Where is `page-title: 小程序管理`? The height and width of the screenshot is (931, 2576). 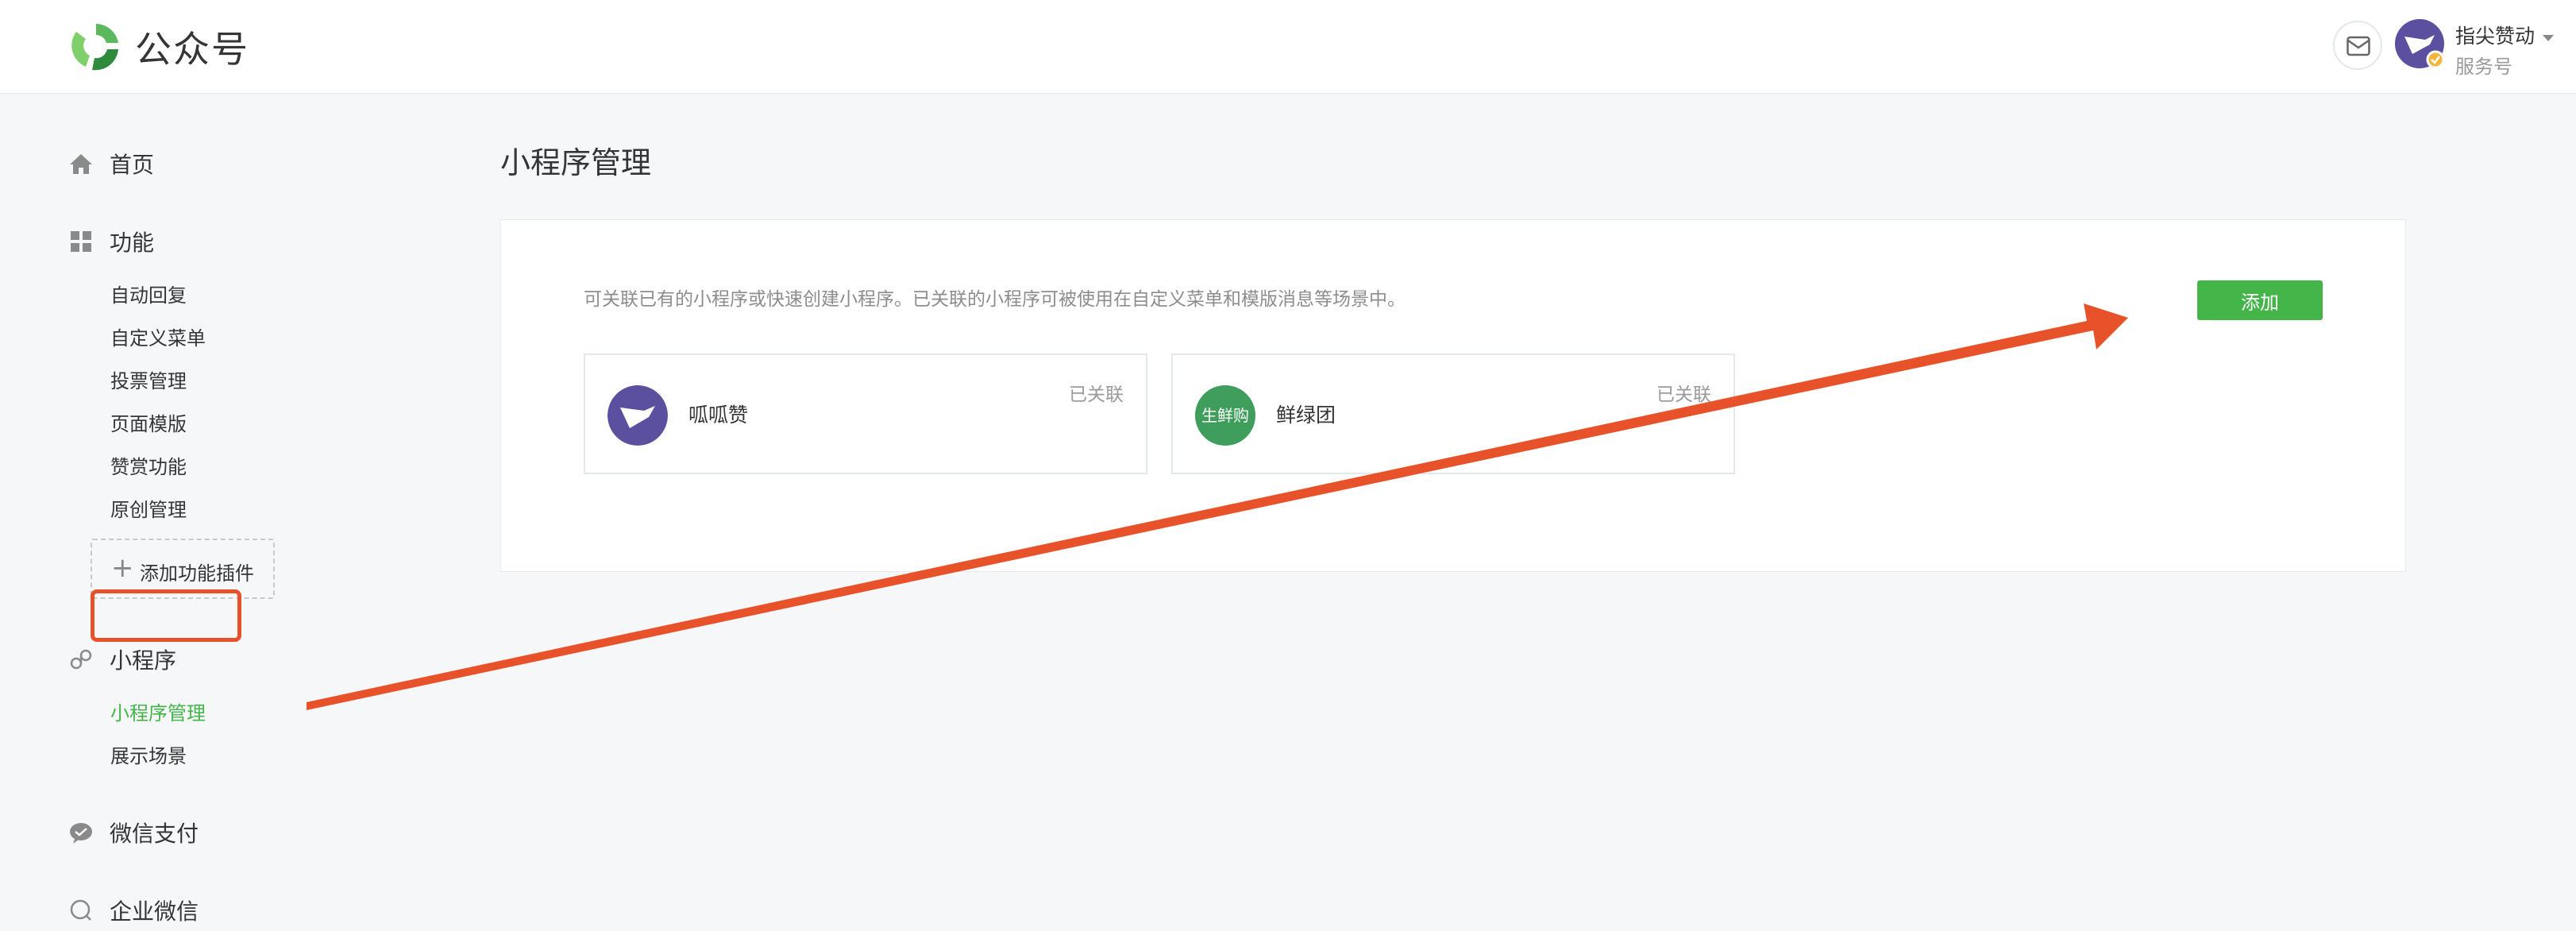
page-title: 小程序管理 is located at coordinates (576, 162).